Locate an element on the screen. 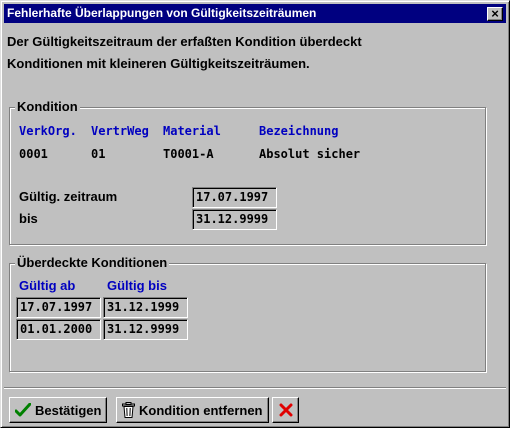 The height and width of the screenshot is (428, 510). header-material: Material is located at coordinates (192, 131).